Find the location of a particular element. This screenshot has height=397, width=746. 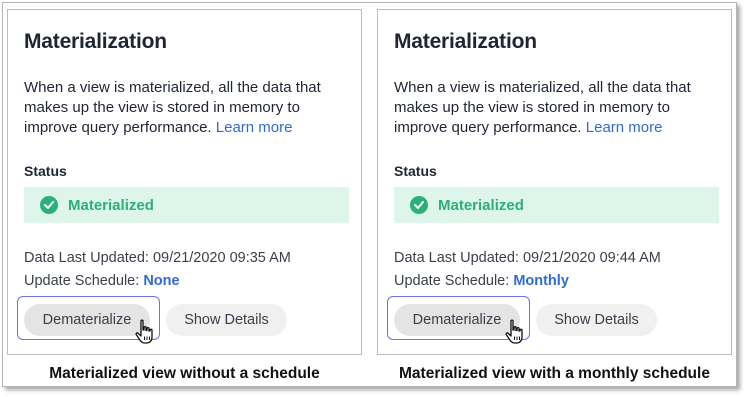

update-schedule-value: Monthly is located at coordinates (541, 281).